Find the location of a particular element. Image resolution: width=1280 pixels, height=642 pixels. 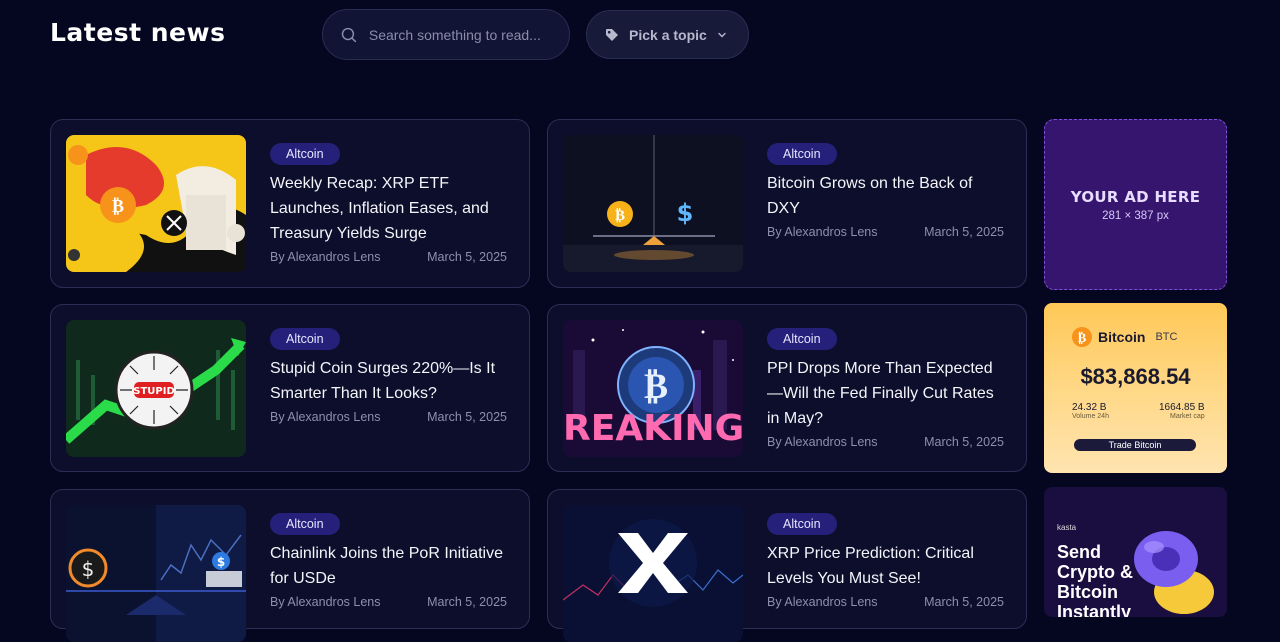

tag-icon is located at coordinates (612, 34).